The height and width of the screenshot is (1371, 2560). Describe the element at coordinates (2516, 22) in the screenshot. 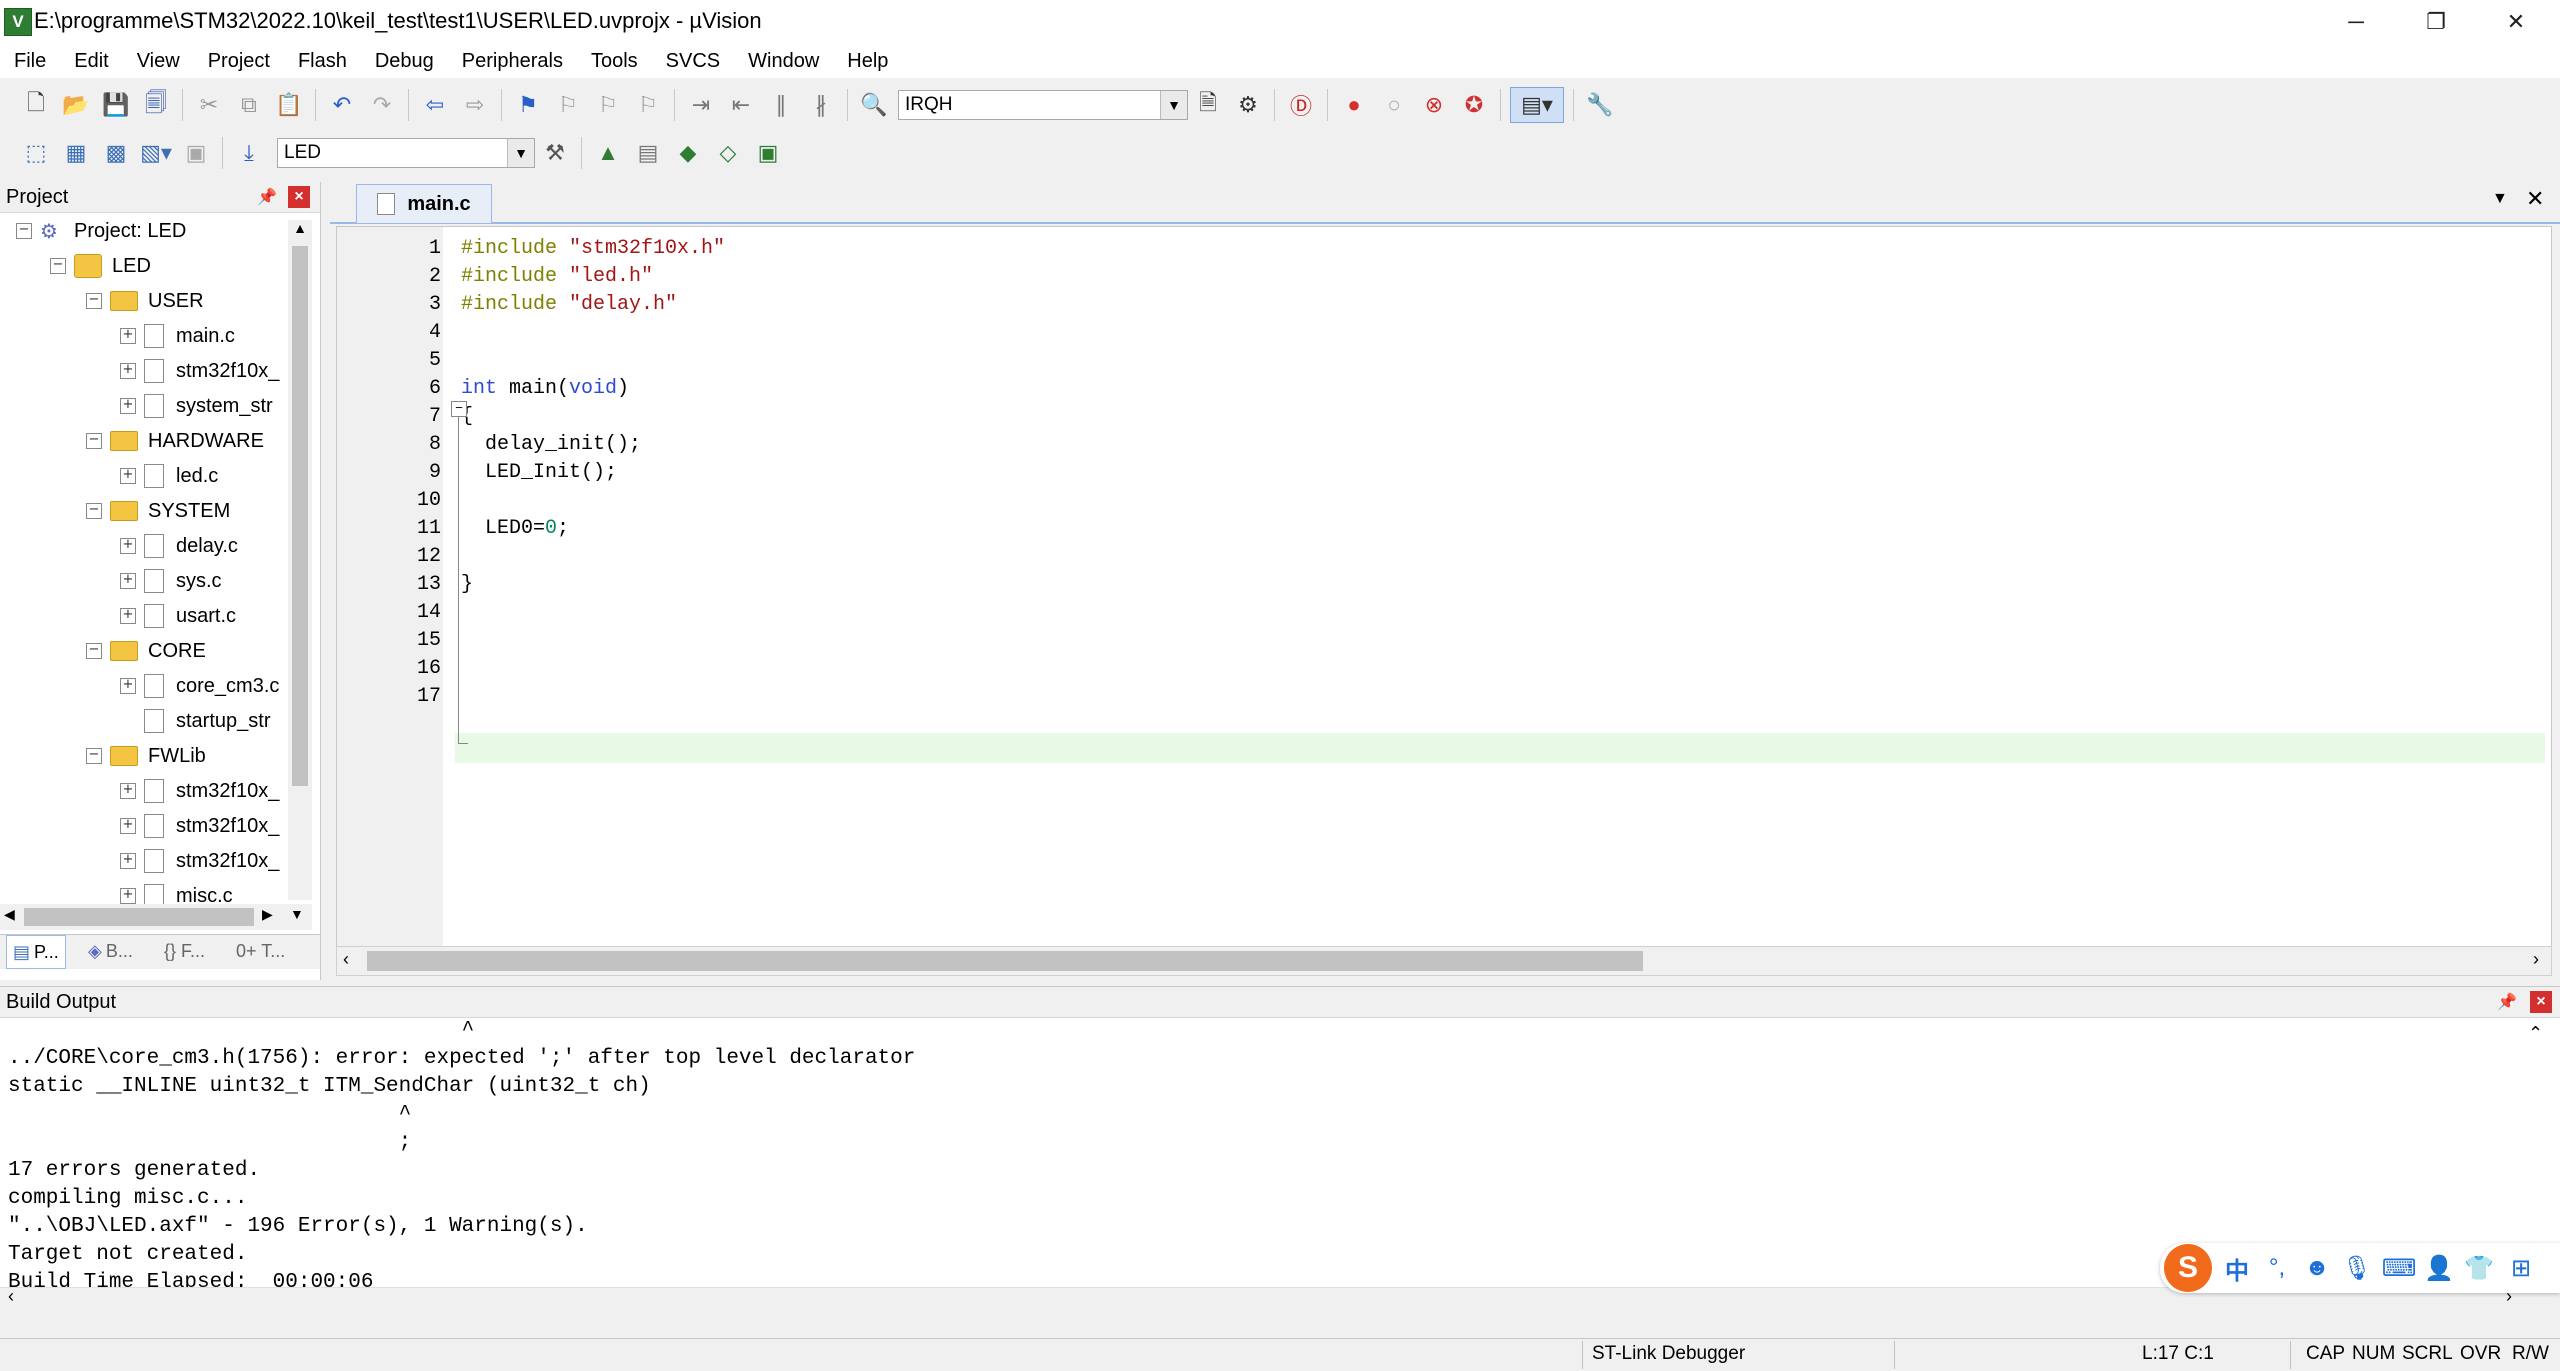

I see `close-button: ✕` at that location.